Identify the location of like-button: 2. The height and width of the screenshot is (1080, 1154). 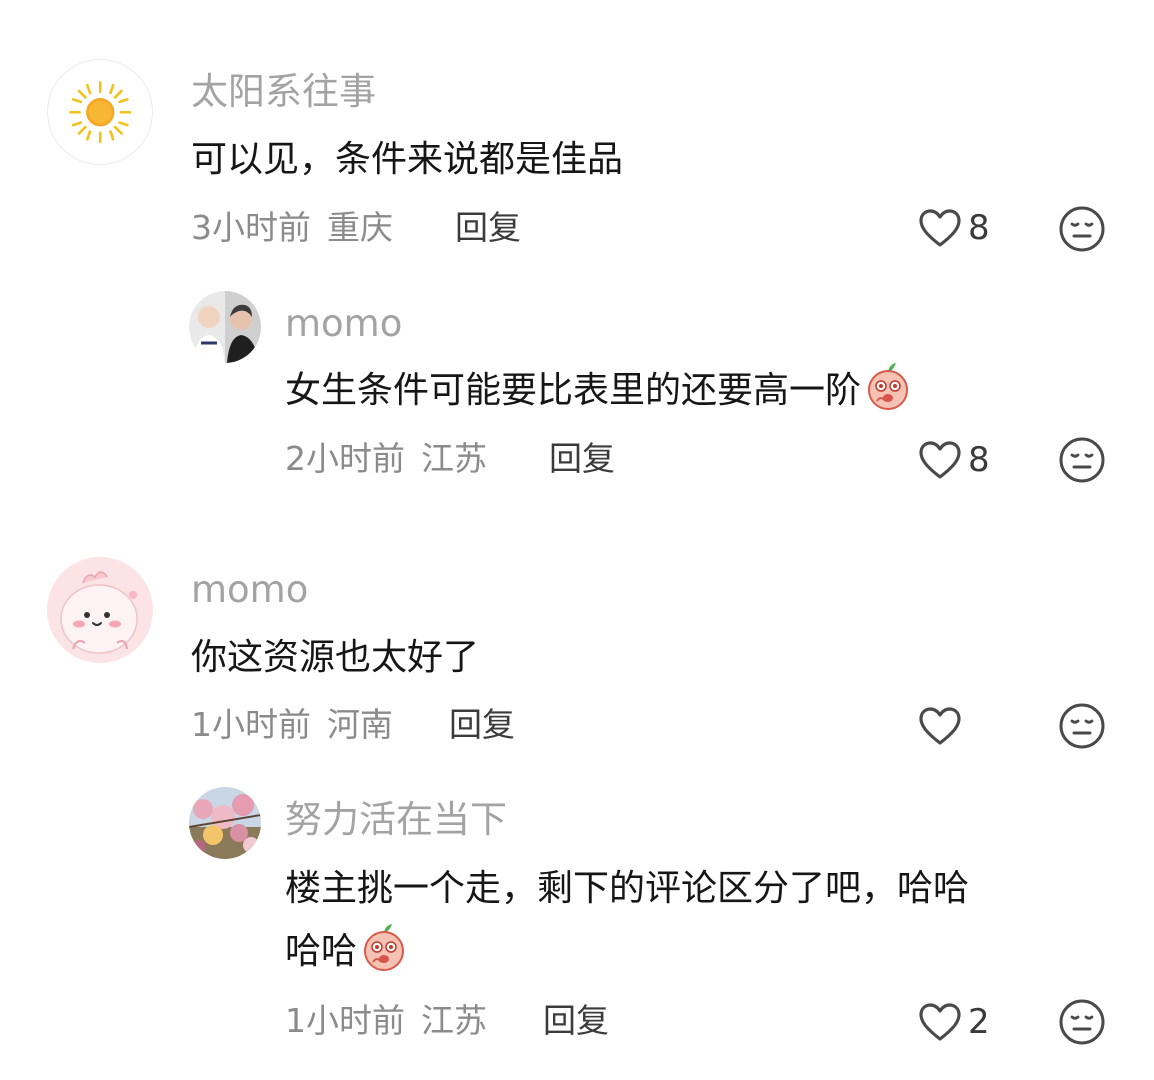
(954, 1022).